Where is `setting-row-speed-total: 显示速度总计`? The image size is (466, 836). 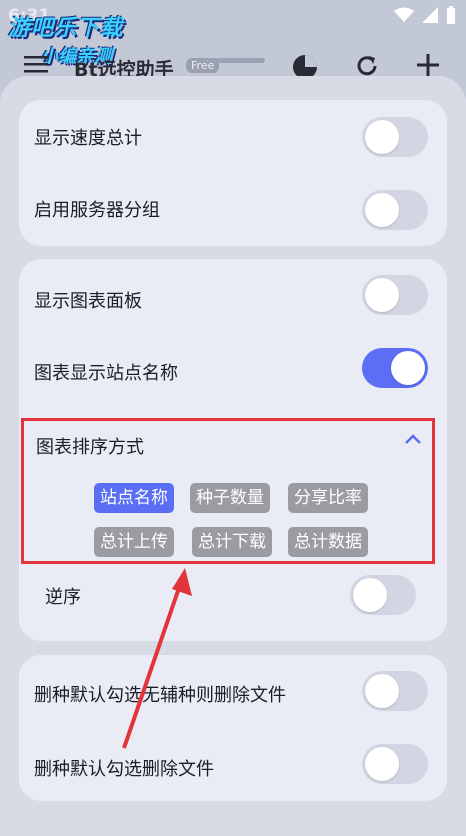 setting-row-speed-total: 显示速度总计 is located at coordinates (233, 136).